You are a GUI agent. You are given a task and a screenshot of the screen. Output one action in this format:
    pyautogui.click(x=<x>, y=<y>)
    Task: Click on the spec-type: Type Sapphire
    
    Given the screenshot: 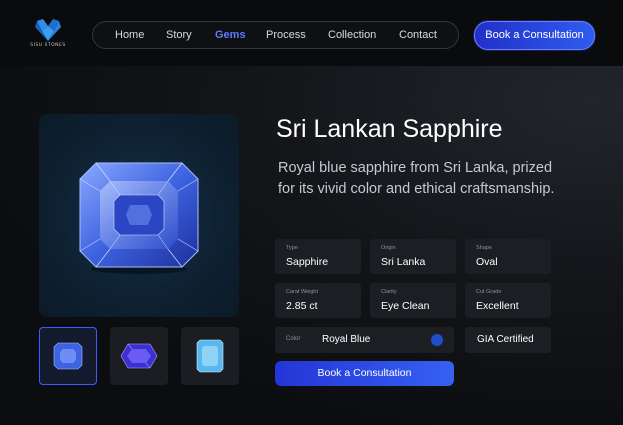 What is the action you would take?
    pyautogui.click(x=318, y=256)
    